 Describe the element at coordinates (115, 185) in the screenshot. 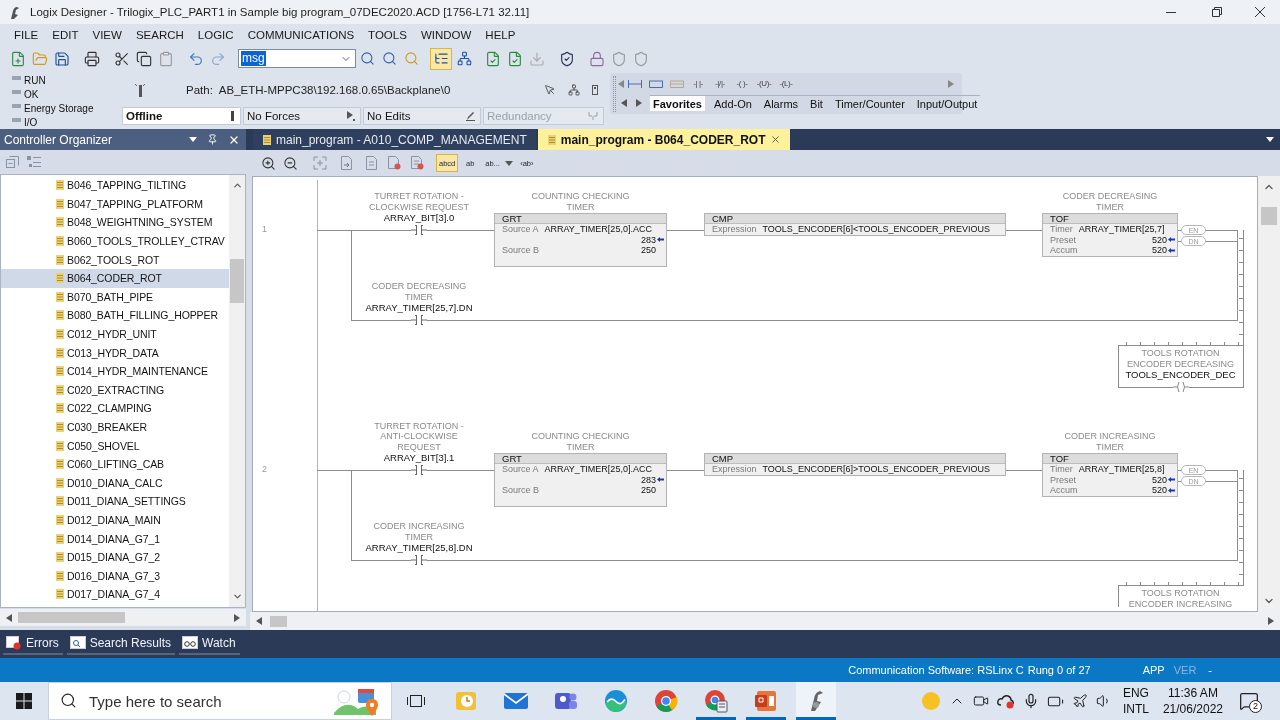

I see `tree-item: B046_TAPPING_TILTING` at that location.